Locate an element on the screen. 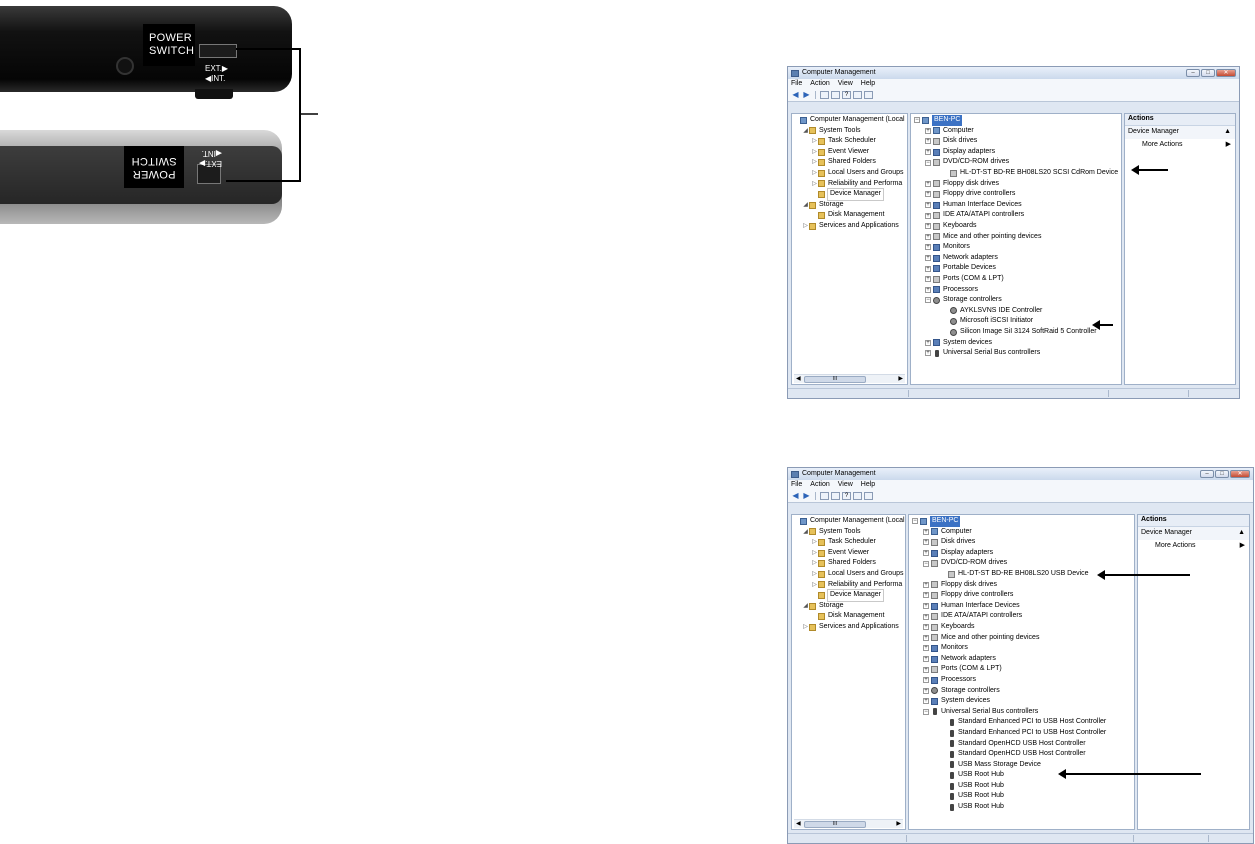 This screenshot has height=844, width=1255. console-tree-item: ▷ Local Users and Groups is located at coordinates (848, 574).